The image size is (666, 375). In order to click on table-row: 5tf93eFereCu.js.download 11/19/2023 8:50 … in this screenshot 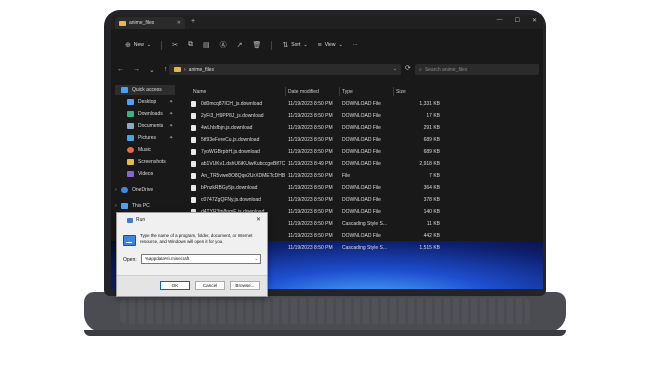, I will do `click(361, 140)`.